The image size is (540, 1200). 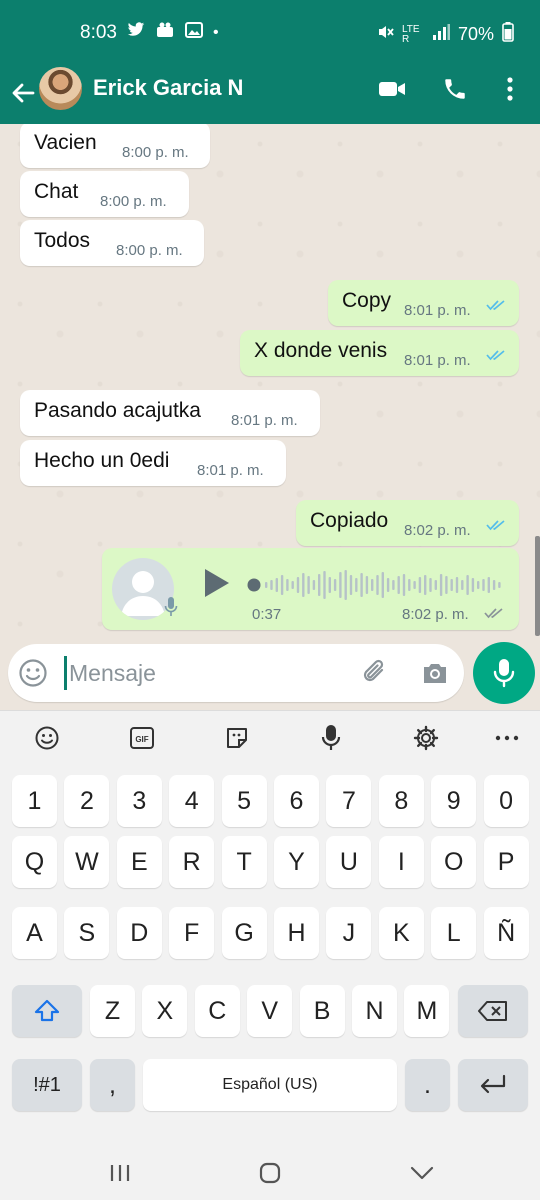 I want to click on back-arrow-icon, so click(x=23, y=93).